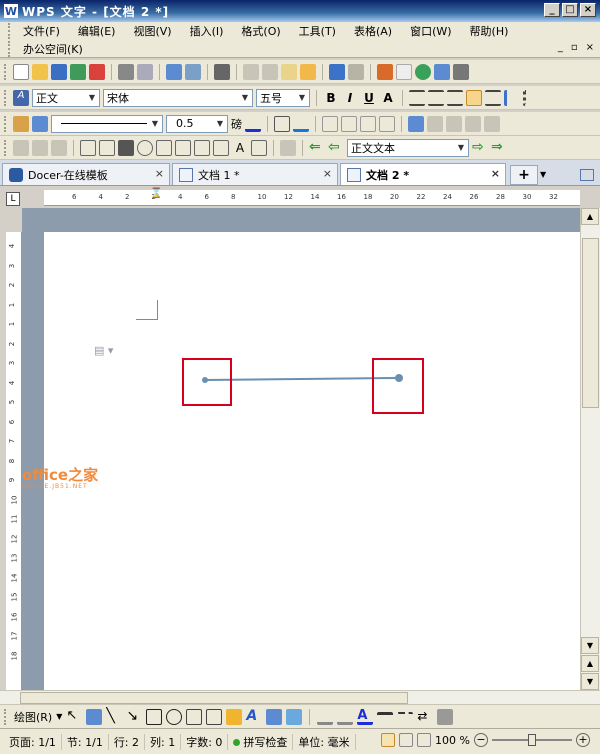 This screenshot has height=754, width=600. What do you see at coordinates (461, 71) in the screenshot?
I see `columns-icon` at bounding box center [461, 71].